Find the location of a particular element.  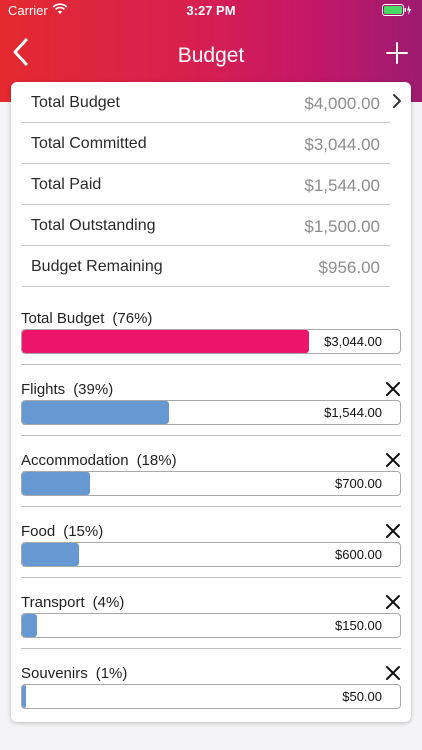

battery-icon is located at coordinates (397, 11).